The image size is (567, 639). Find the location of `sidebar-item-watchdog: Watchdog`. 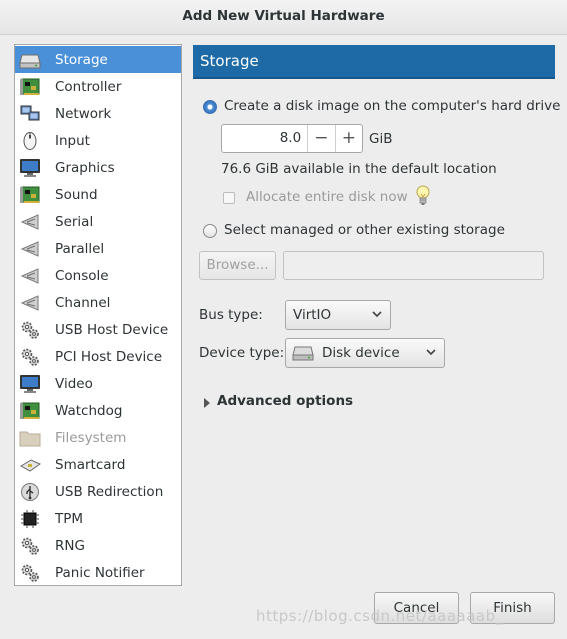

sidebar-item-watchdog: Watchdog is located at coordinates (98, 410).